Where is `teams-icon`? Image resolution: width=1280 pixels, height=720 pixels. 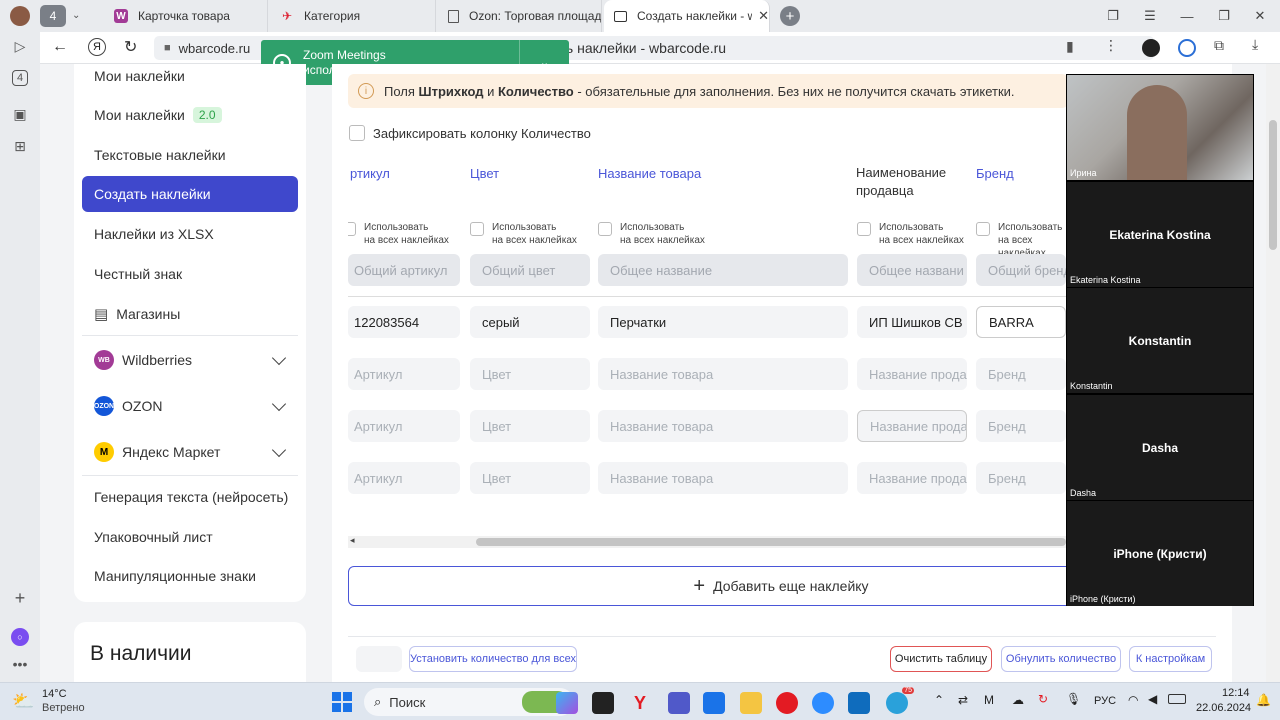 teams-icon is located at coordinates (679, 703).